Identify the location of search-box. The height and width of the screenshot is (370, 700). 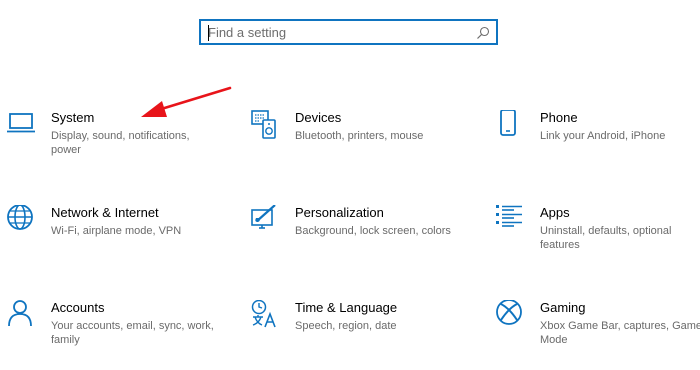
(348, 32).